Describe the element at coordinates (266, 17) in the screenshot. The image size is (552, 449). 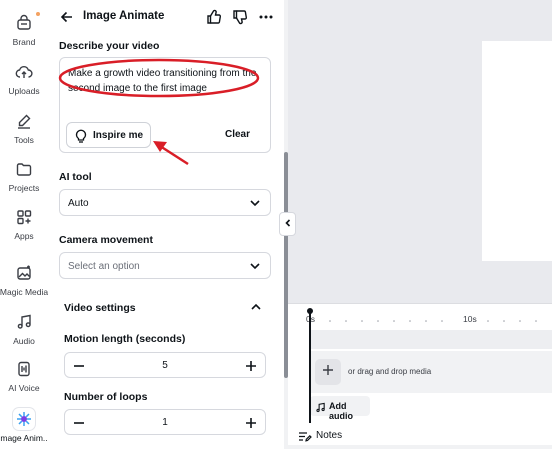
I see `more-options-icon` at that location.